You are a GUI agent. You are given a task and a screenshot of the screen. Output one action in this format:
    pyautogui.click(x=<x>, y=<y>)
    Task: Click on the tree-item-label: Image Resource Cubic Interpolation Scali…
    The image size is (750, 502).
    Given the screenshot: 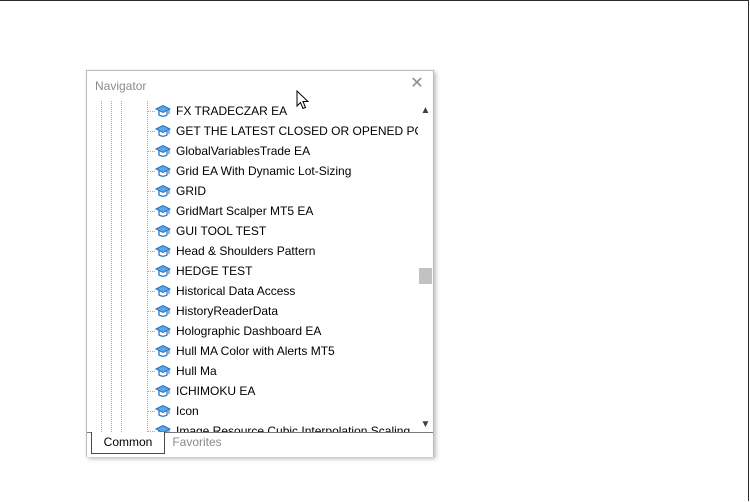 What is the action you would take?
    pyautogui.click(x=293, y=428)
    